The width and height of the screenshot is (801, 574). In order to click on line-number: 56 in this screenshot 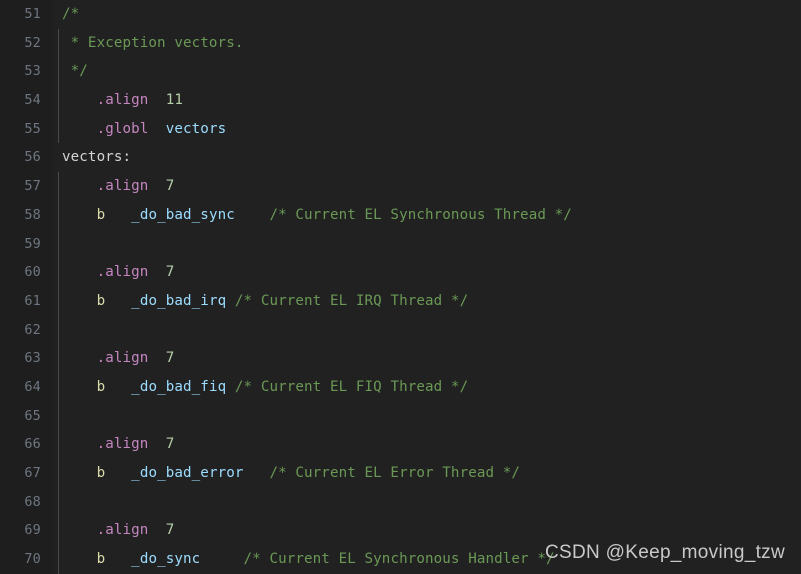, I will do `click(32, 157)`.